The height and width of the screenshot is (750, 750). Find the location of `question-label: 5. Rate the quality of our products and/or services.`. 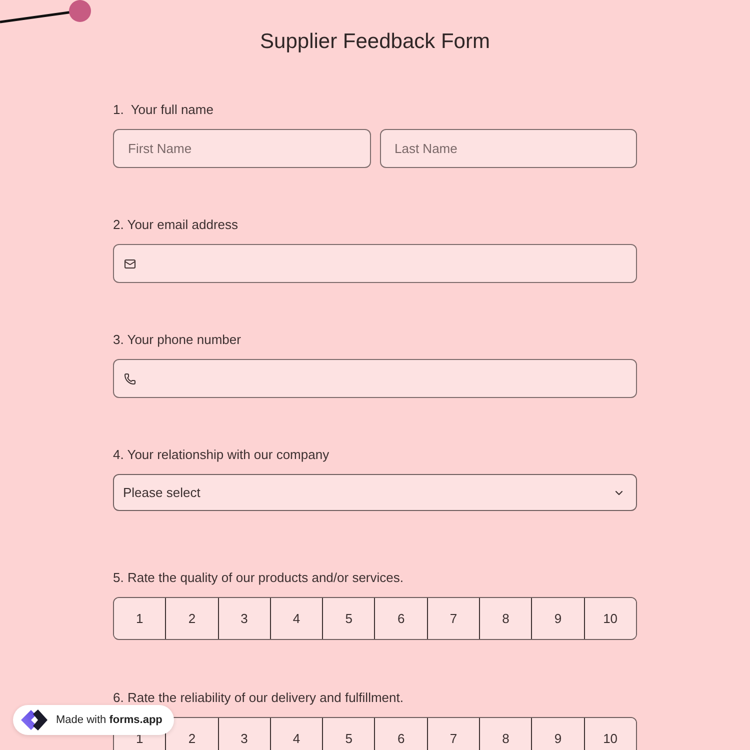

question-label: 5. Rate the quality of our products and/or services. is located at coordinates (258, 578).